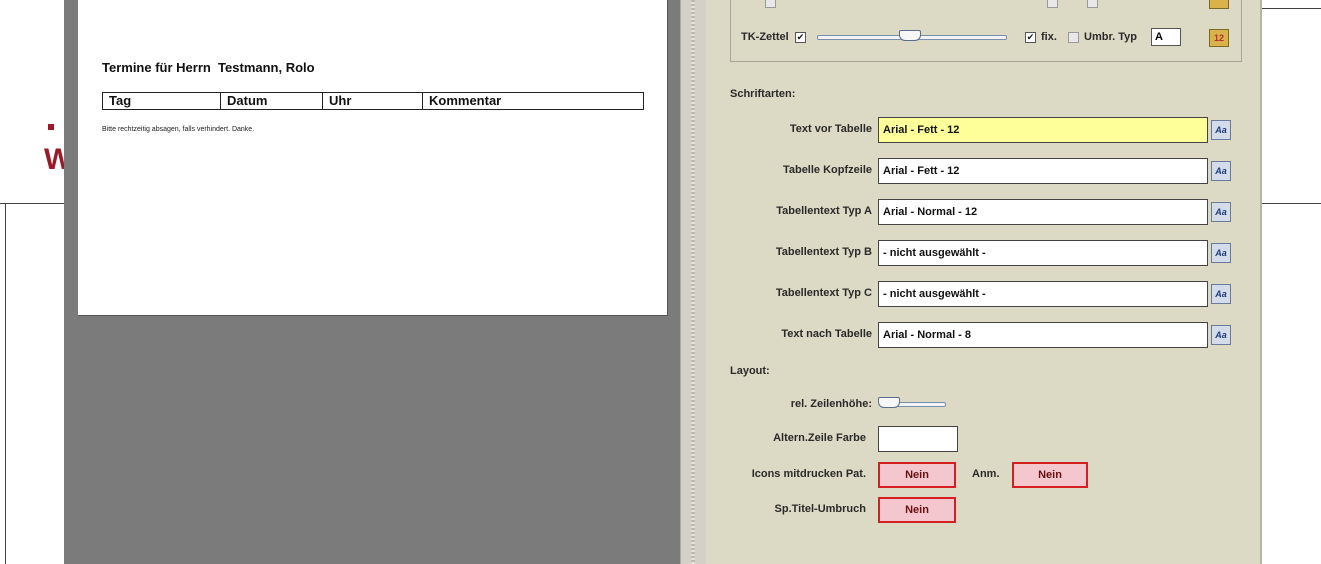 This screenshot has height=564, width=1321. Describe the element at coordinates (465, 100) in the screenshot. I see `table-header-cell: Kommentar` at that location.